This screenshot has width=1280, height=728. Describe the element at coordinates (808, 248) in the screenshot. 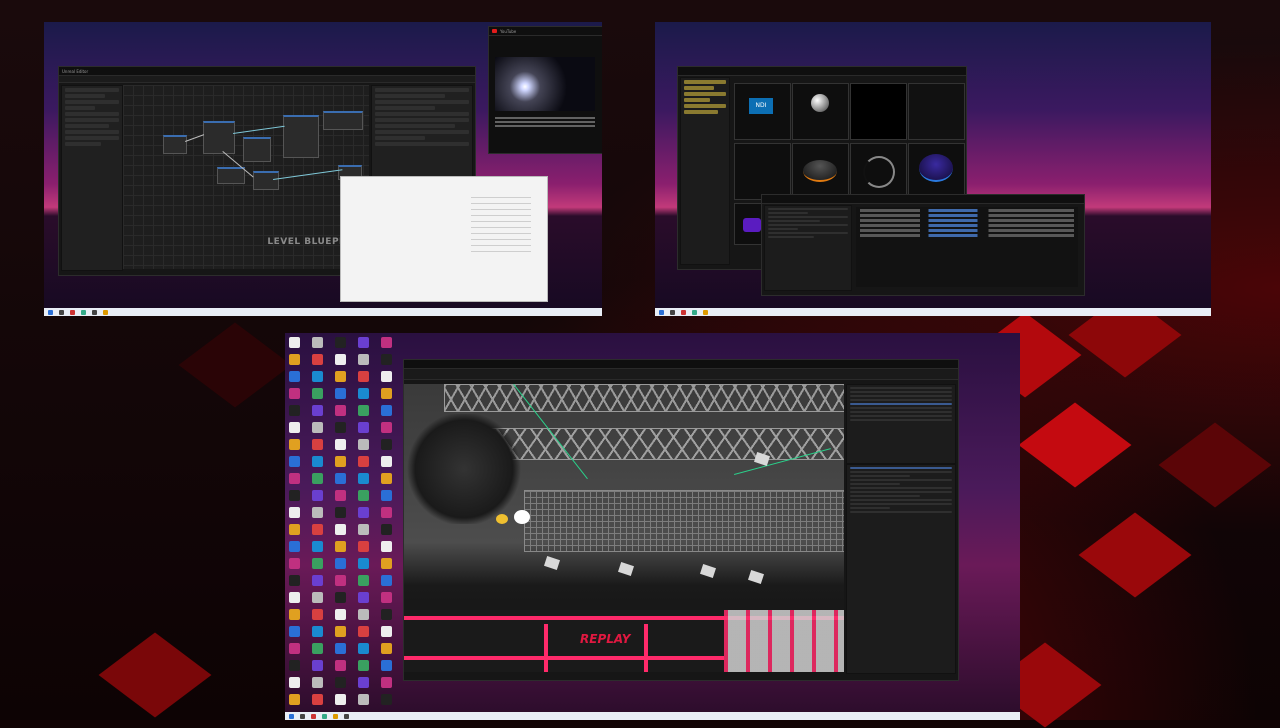

I see `log-categories-panel` at that location.